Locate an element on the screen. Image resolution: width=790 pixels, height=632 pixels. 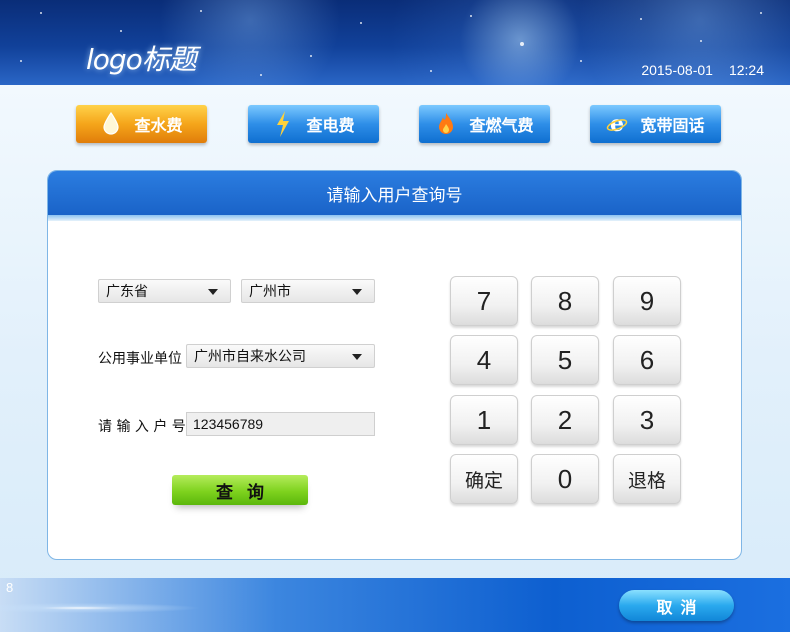
key-backspace: 退格 is located at coordinates (647, 479).